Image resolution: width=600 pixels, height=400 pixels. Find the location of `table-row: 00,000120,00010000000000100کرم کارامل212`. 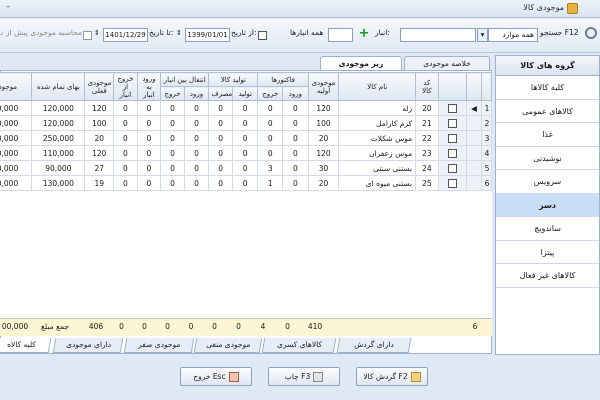

table-row: 00,000120,00010000000000100کرم کارامل212 is located at coordinates (246, 123).